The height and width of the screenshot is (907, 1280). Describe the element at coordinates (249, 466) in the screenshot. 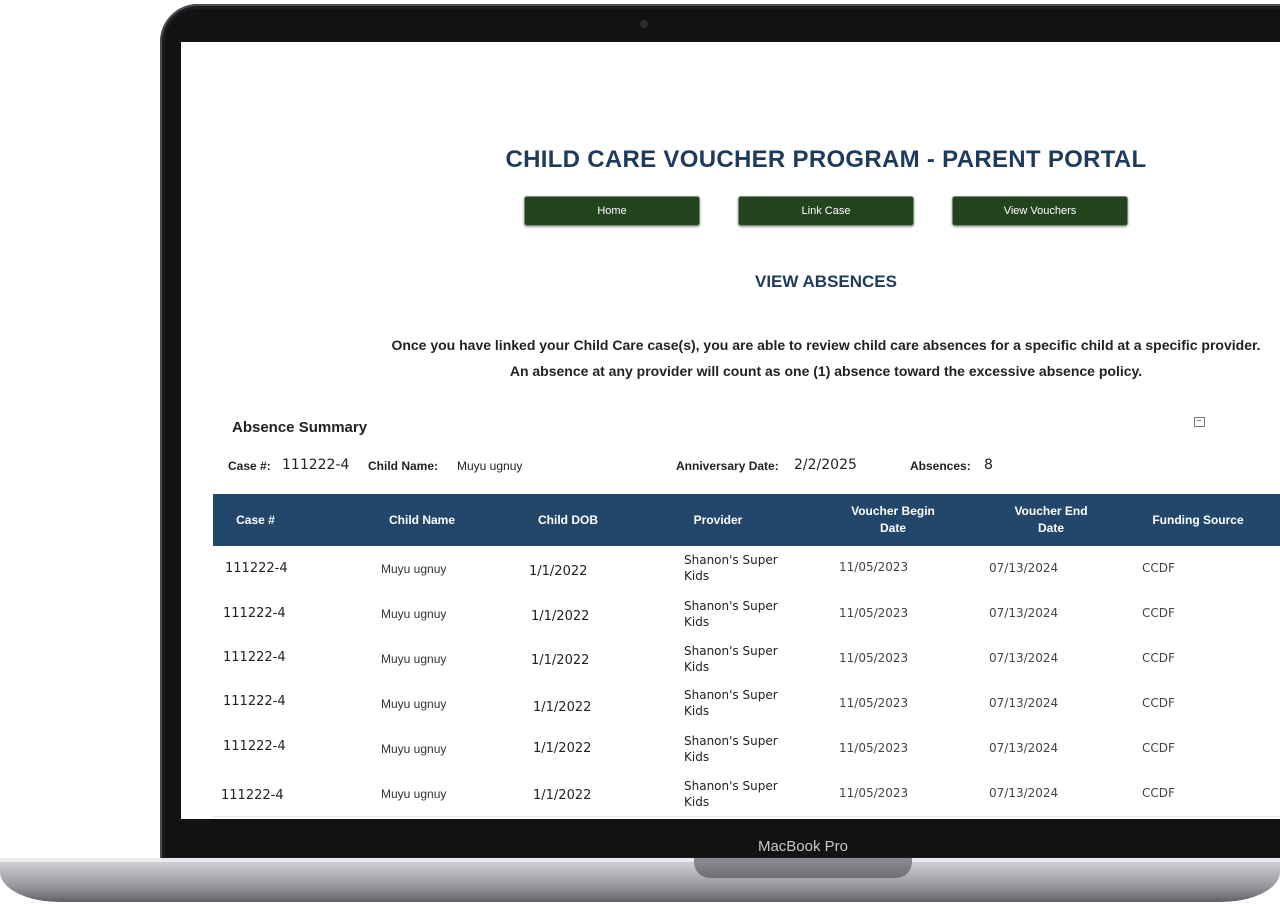

I see `case-label: Case #:` at that location.